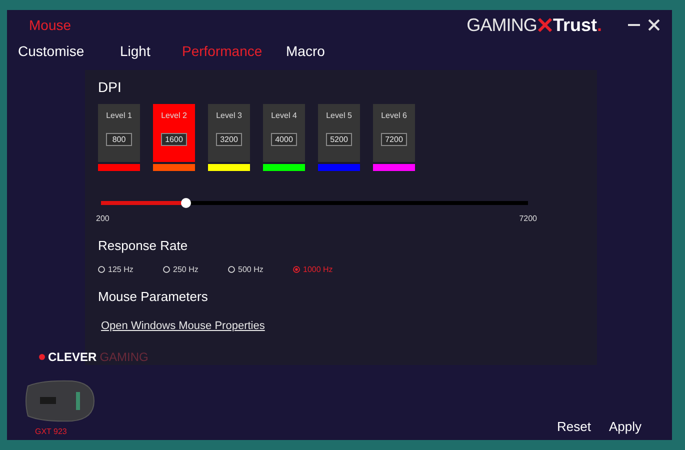 Image resolution: width=685 pixels, height=450 pixels. I want to click on logo-text: GAMING, so click(501, 25).